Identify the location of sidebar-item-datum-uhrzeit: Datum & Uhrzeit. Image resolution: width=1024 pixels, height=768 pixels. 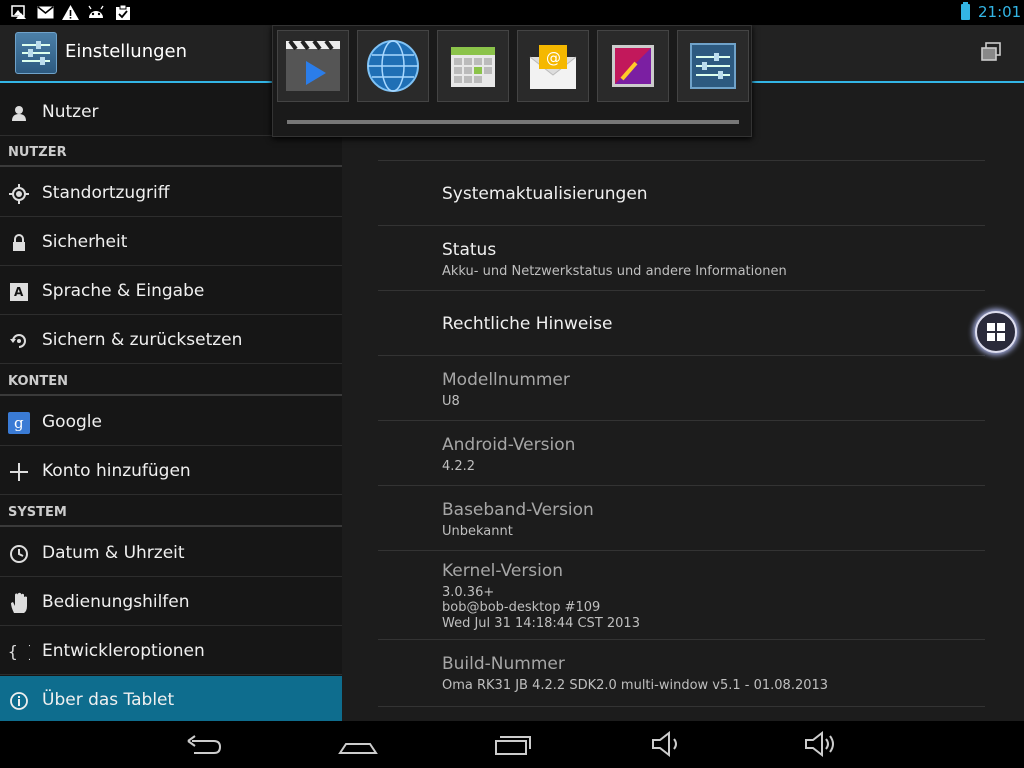
(171, 553).